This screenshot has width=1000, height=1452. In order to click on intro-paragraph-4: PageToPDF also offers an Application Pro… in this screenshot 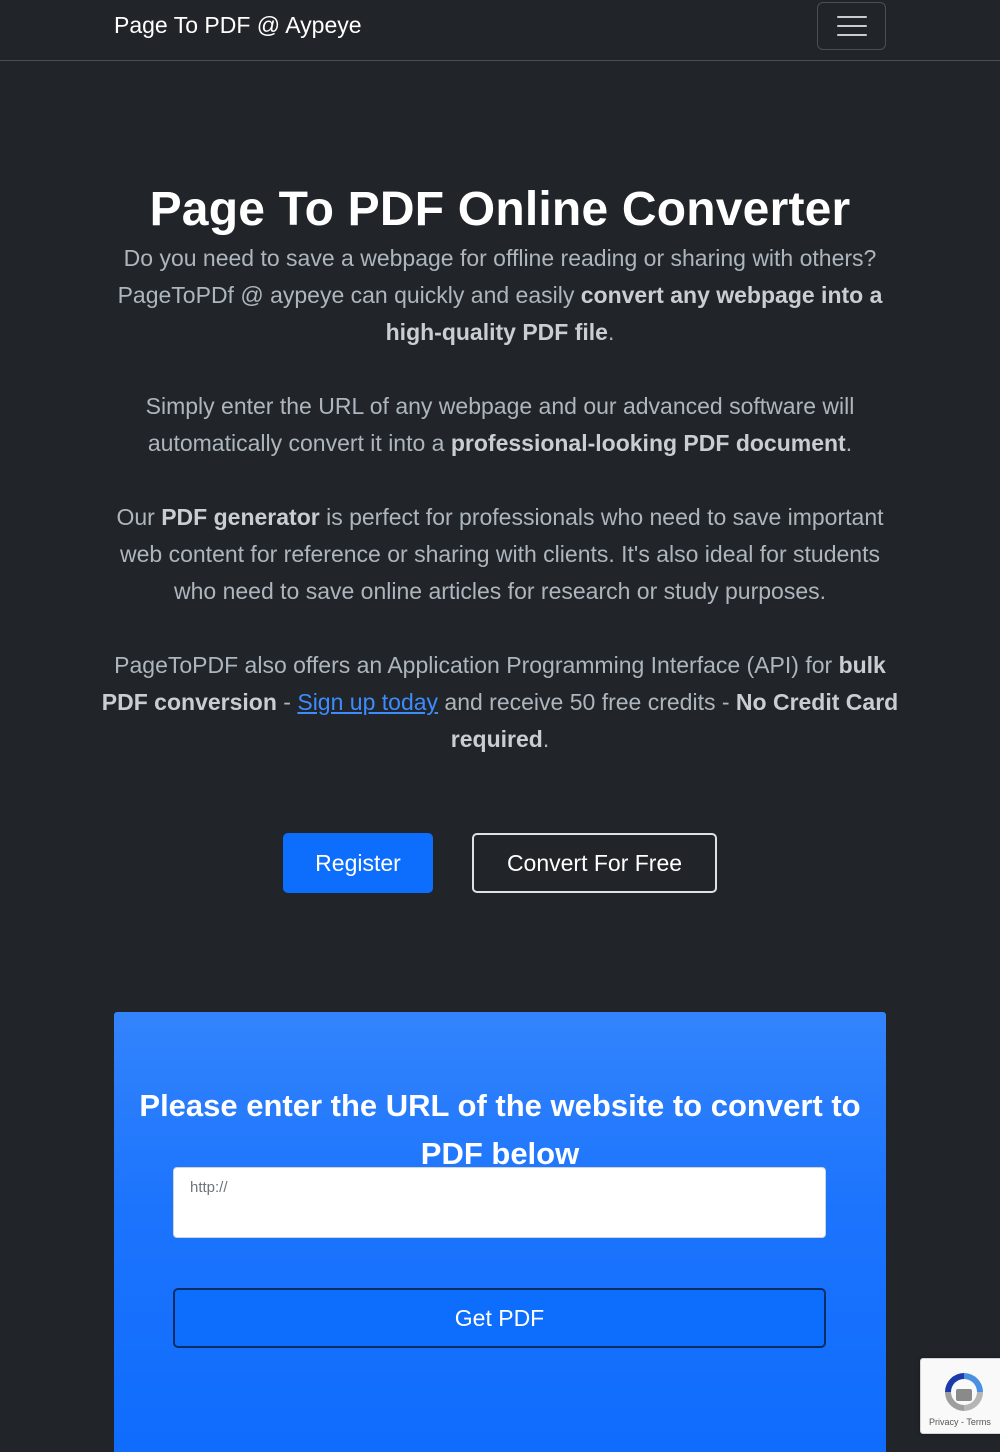, I will do `click(500, 702)`.